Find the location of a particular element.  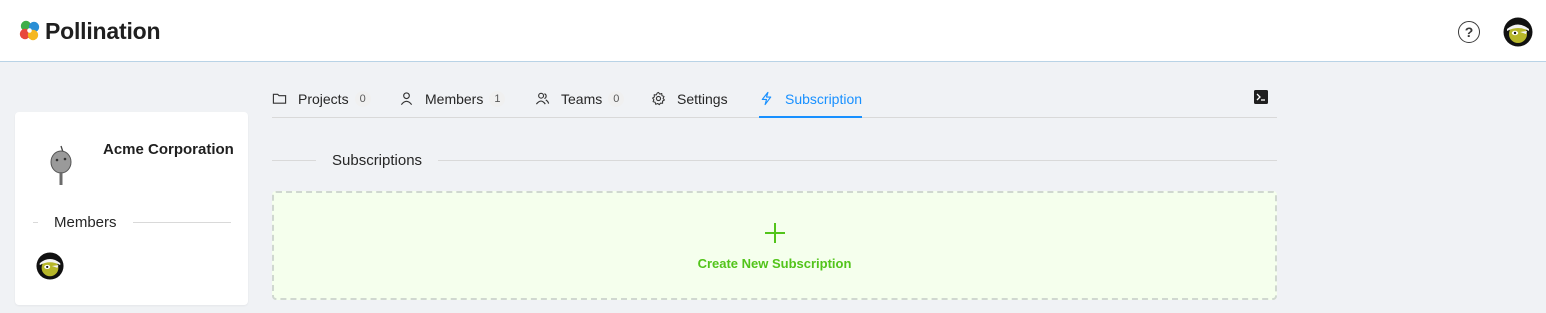

tab-label: Settings is located at coordinates (702, 98).